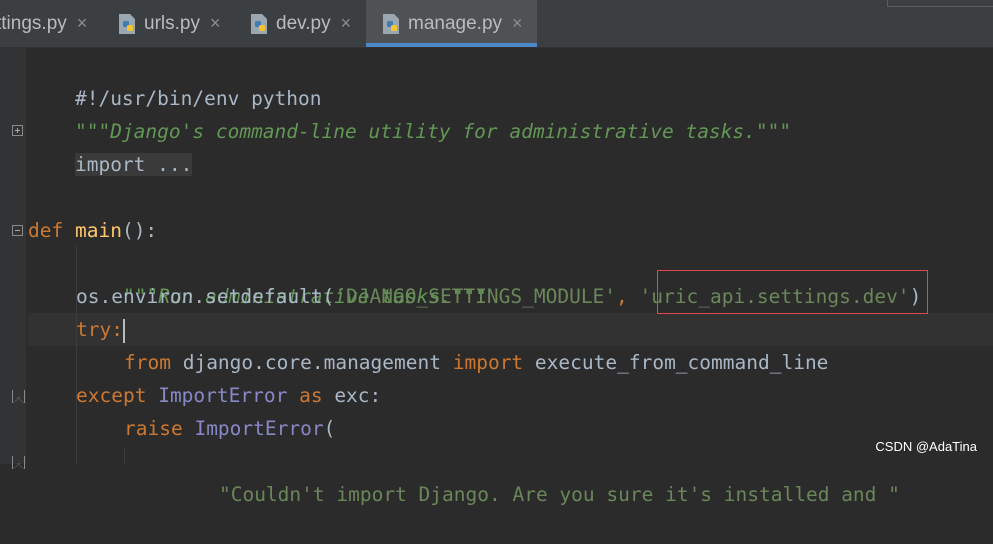 This screenshot has height=544, width=993. Describe the element at coordinates (100, 330) in the screenshot. I see `code-line-9: try:` at that location.